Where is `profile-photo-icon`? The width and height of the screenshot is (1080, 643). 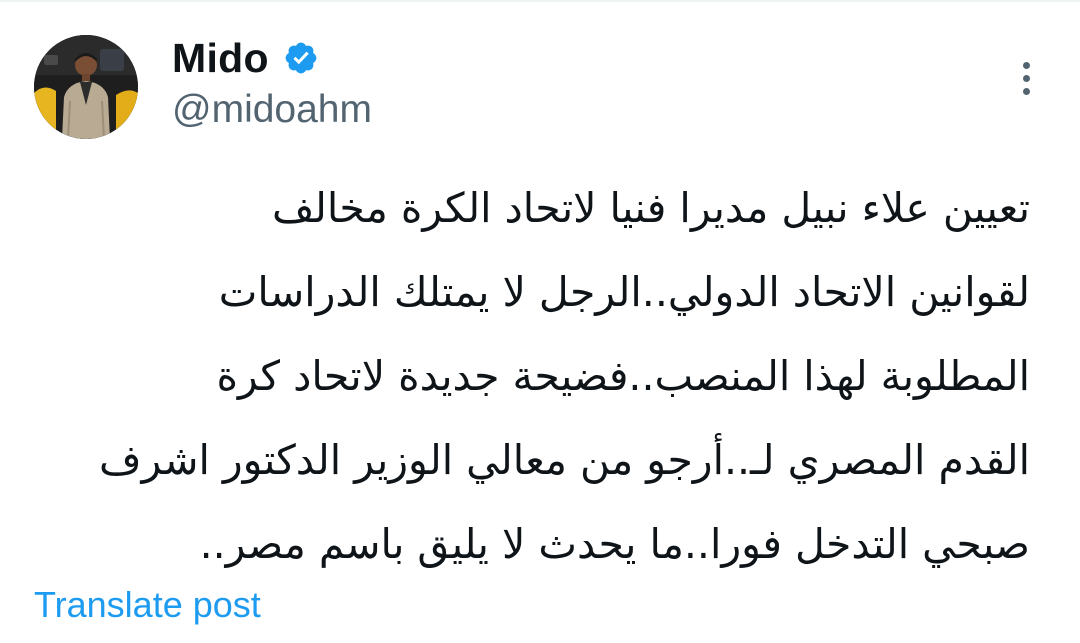 profile-photo-icon is located at coordinates (86, 87).